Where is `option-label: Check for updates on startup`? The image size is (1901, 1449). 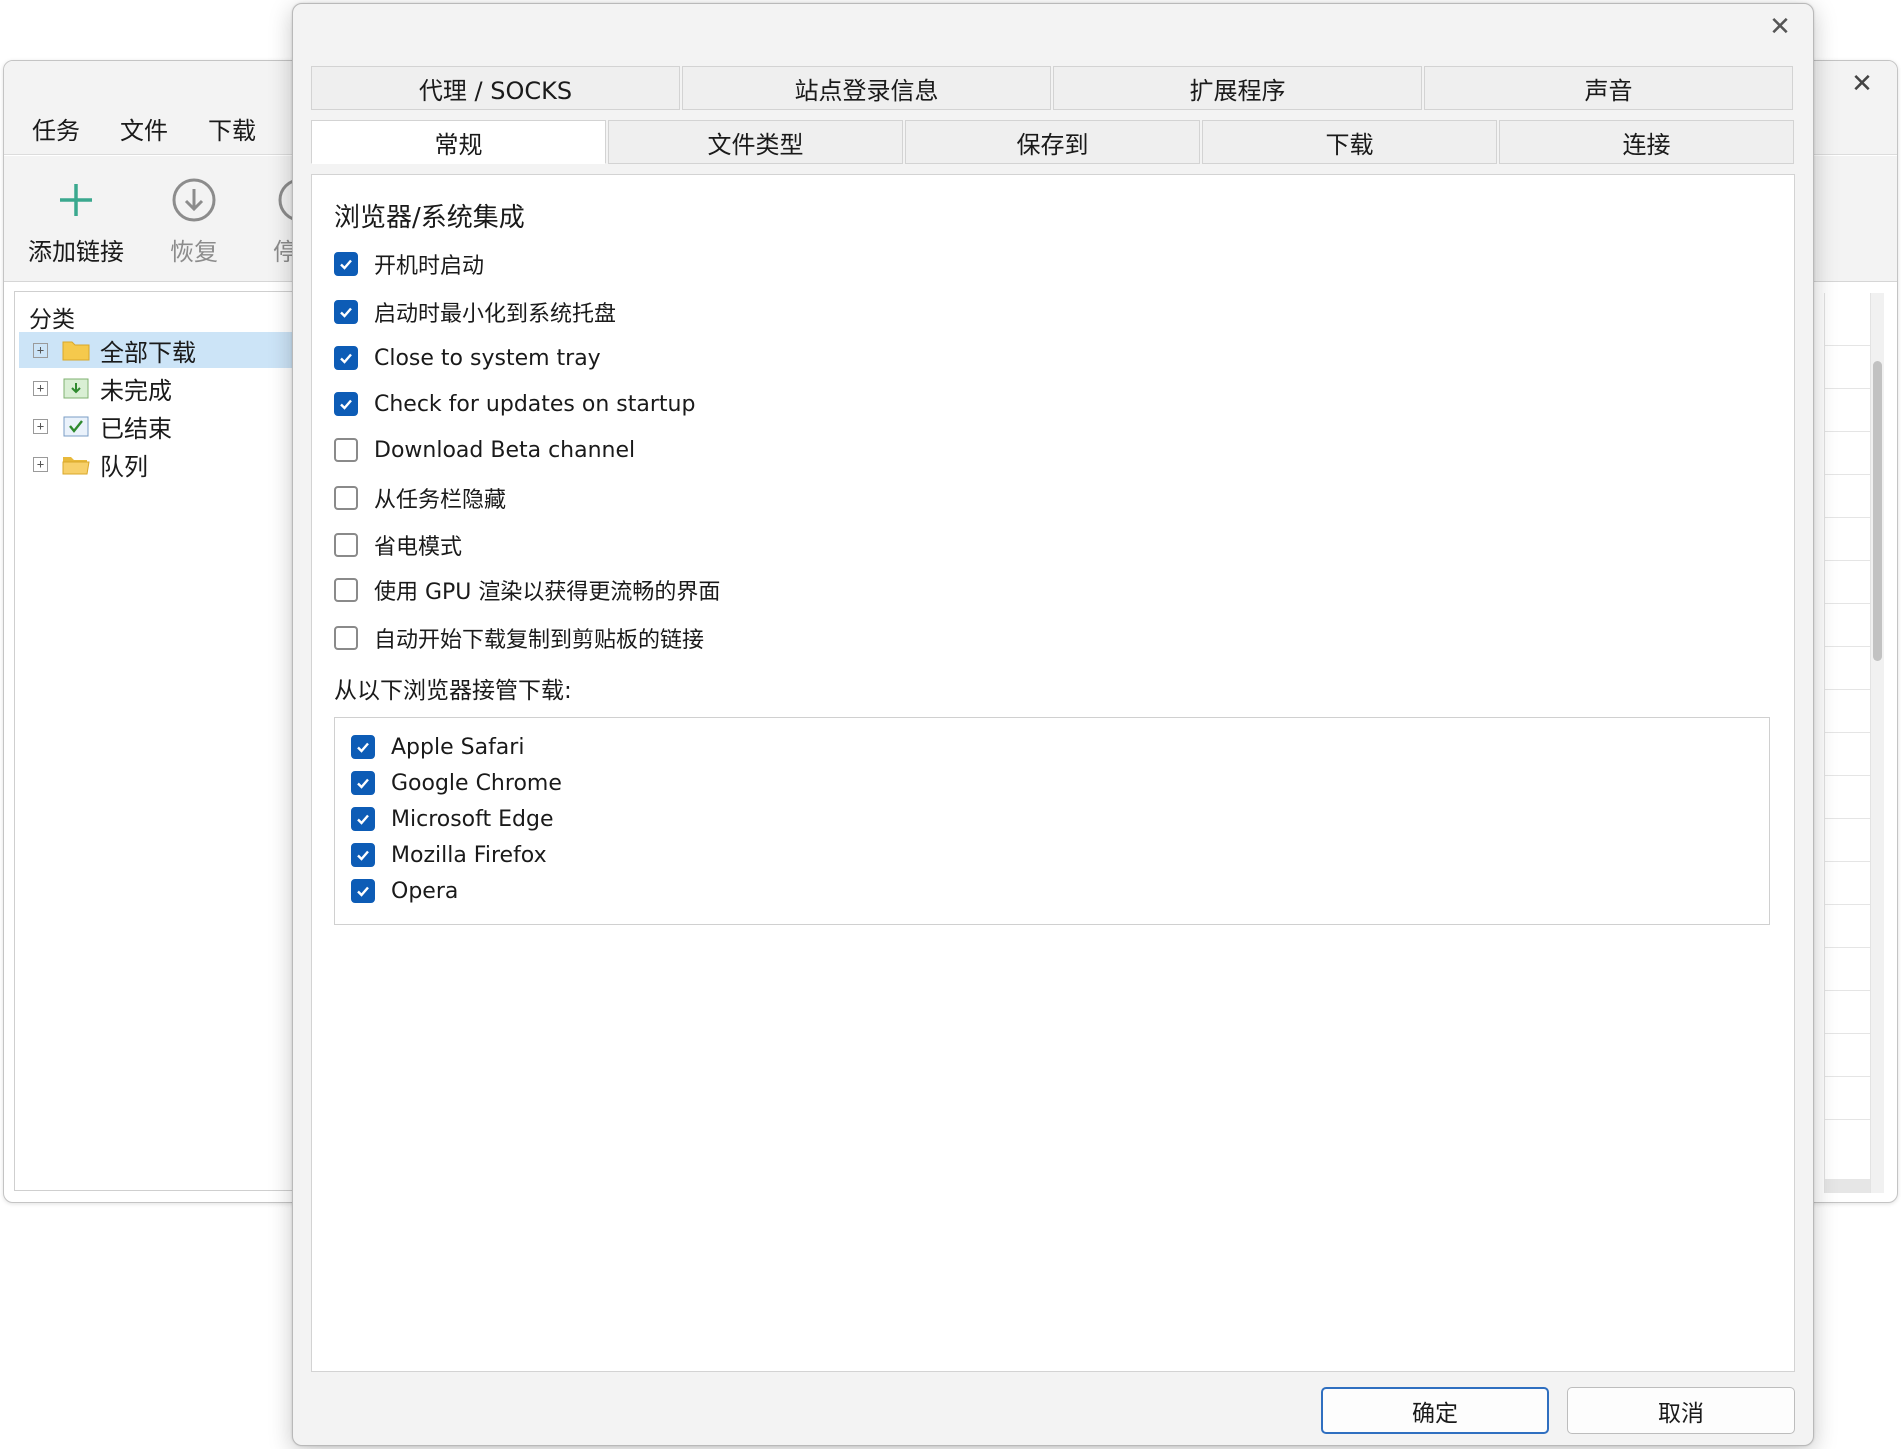
option-label: Check for updates on startup is located at coordinates (535, 404).